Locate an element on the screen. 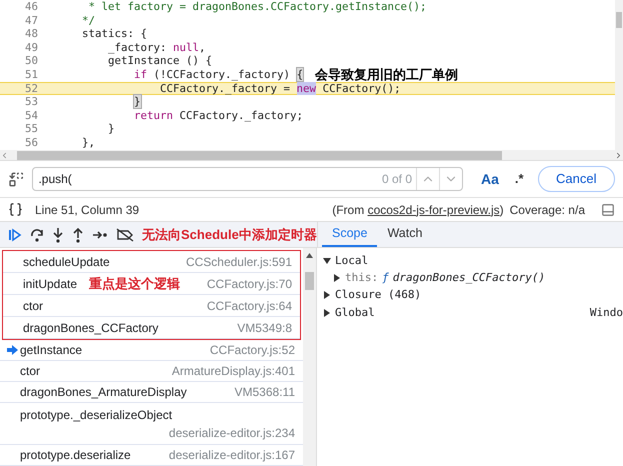 The image size is (623, 466). function-name: initUpdate is located at coordinates (50, 284).